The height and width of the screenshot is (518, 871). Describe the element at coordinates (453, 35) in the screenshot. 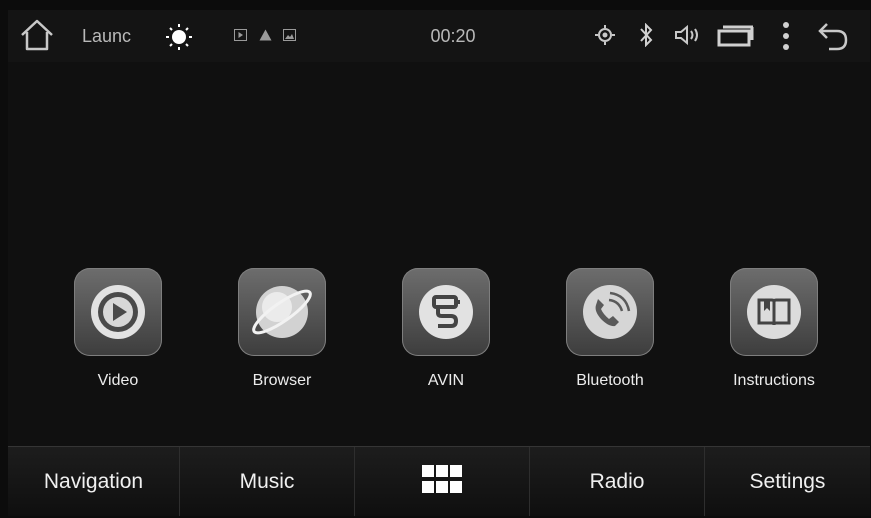

I see `status-time: 00:20` at that location.